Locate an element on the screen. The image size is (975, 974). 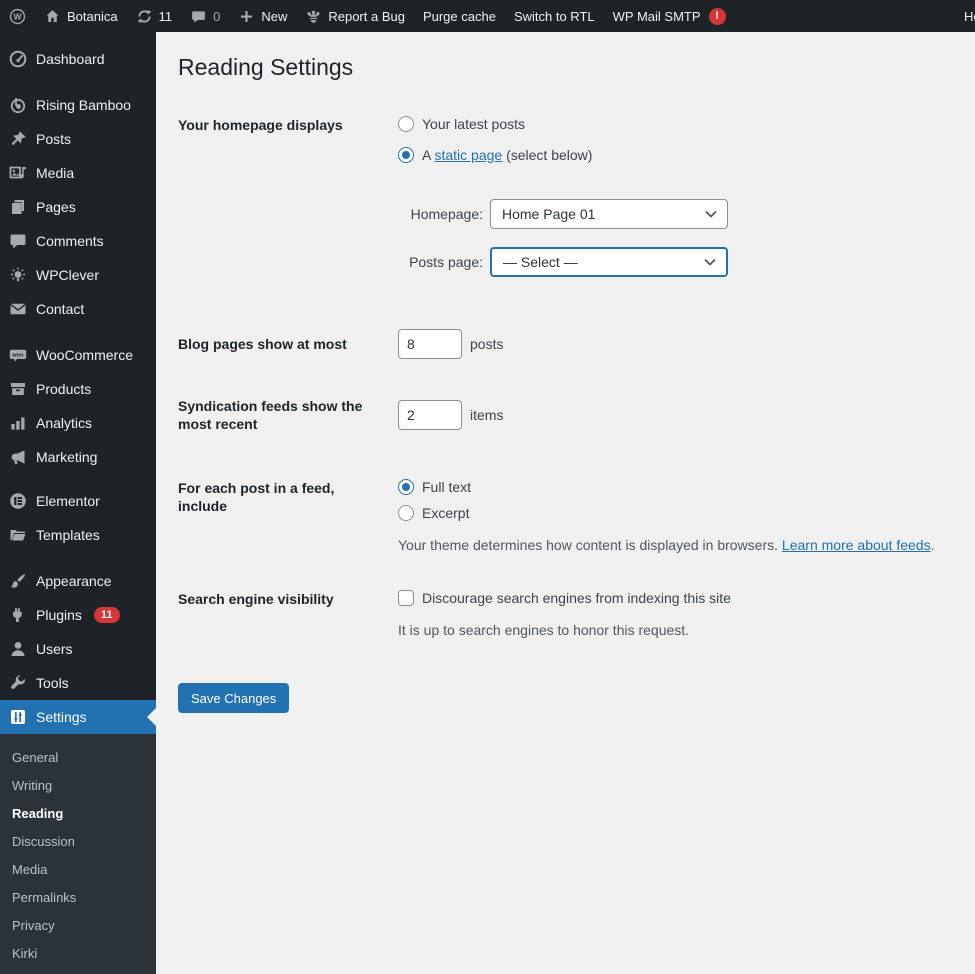
sidebar-item-pages: Pages is located at coordinates (78, 207).